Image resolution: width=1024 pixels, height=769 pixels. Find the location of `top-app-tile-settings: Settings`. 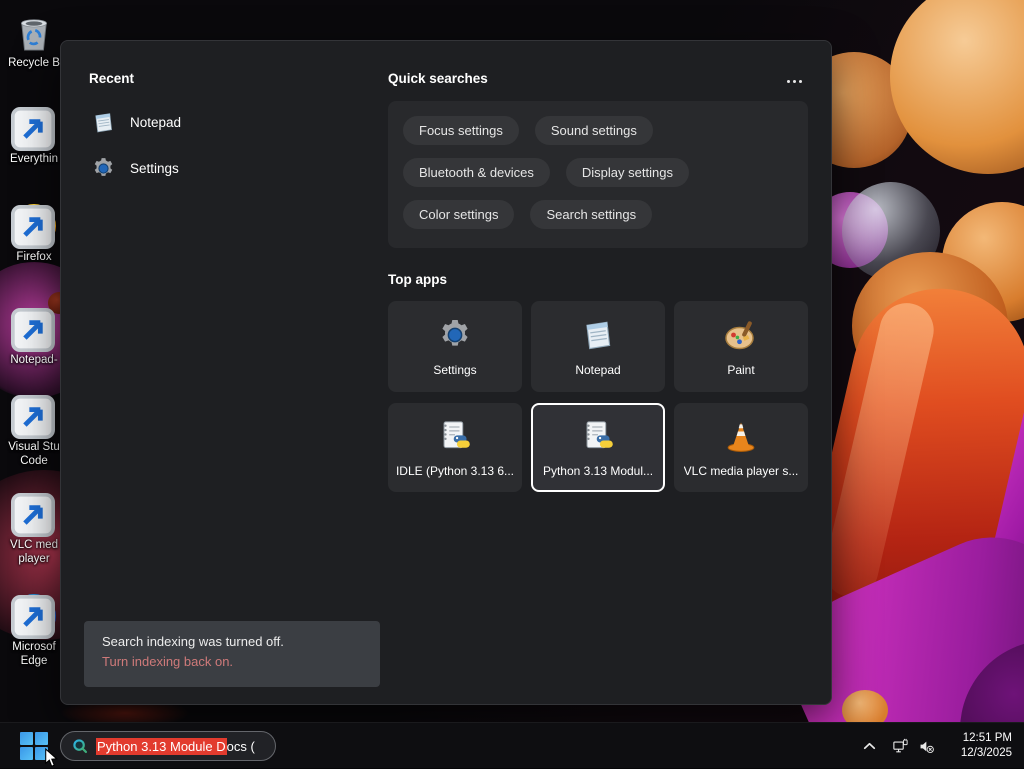

top-app-tile-settings: Settings is located at coordinates (455, 346).